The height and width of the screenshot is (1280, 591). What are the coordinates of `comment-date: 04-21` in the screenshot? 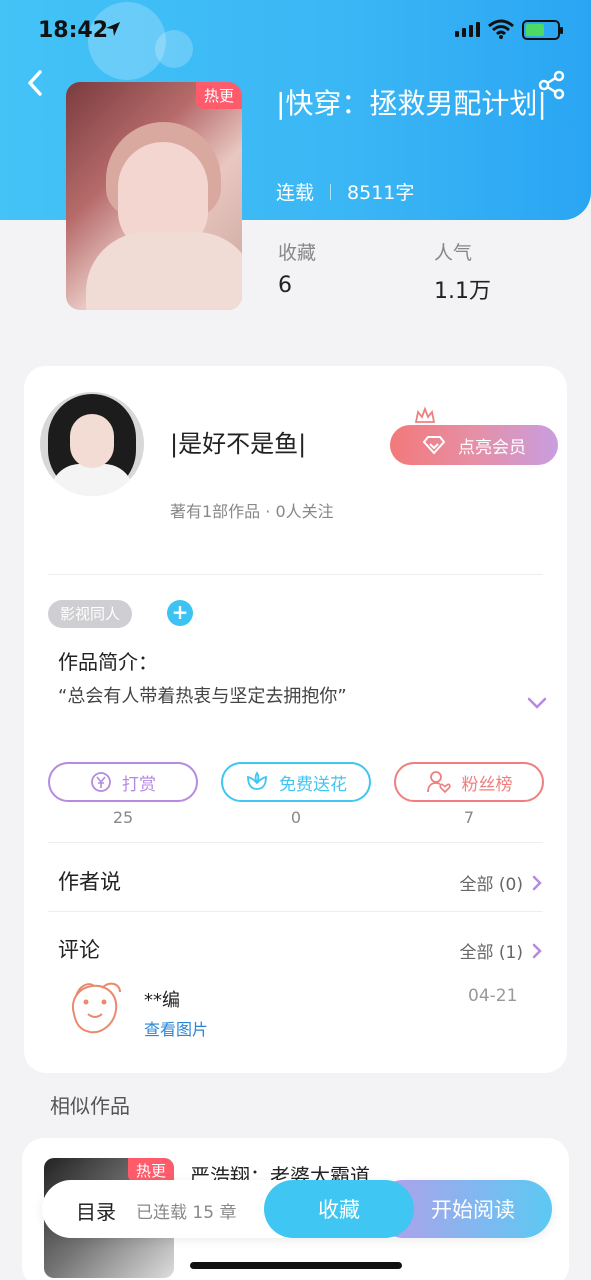 It's located at (493, 996).